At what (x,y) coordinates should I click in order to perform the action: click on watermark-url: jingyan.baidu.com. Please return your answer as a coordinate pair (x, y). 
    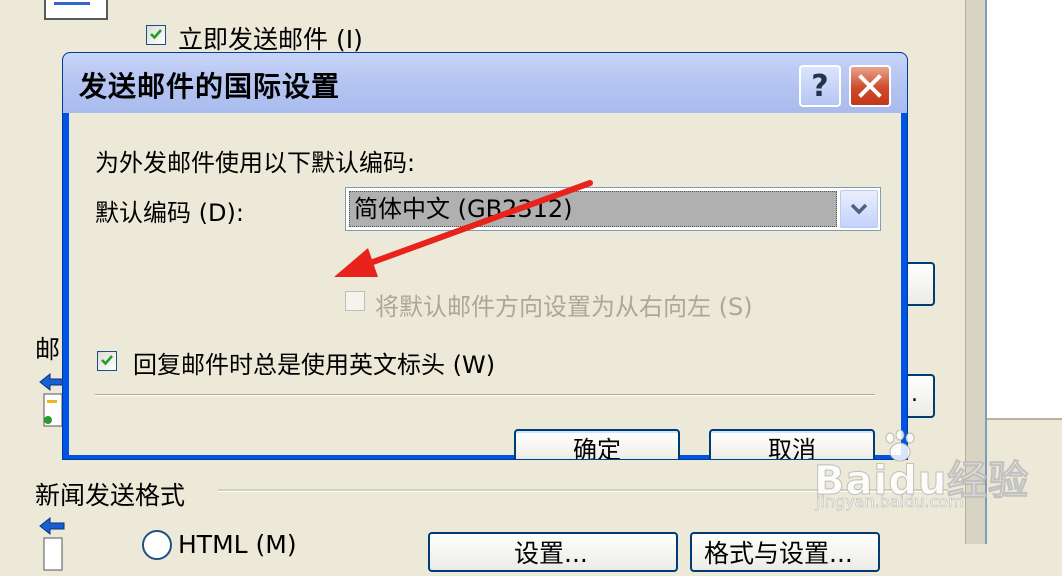
    Looking at the image, I should click on (890, 502).